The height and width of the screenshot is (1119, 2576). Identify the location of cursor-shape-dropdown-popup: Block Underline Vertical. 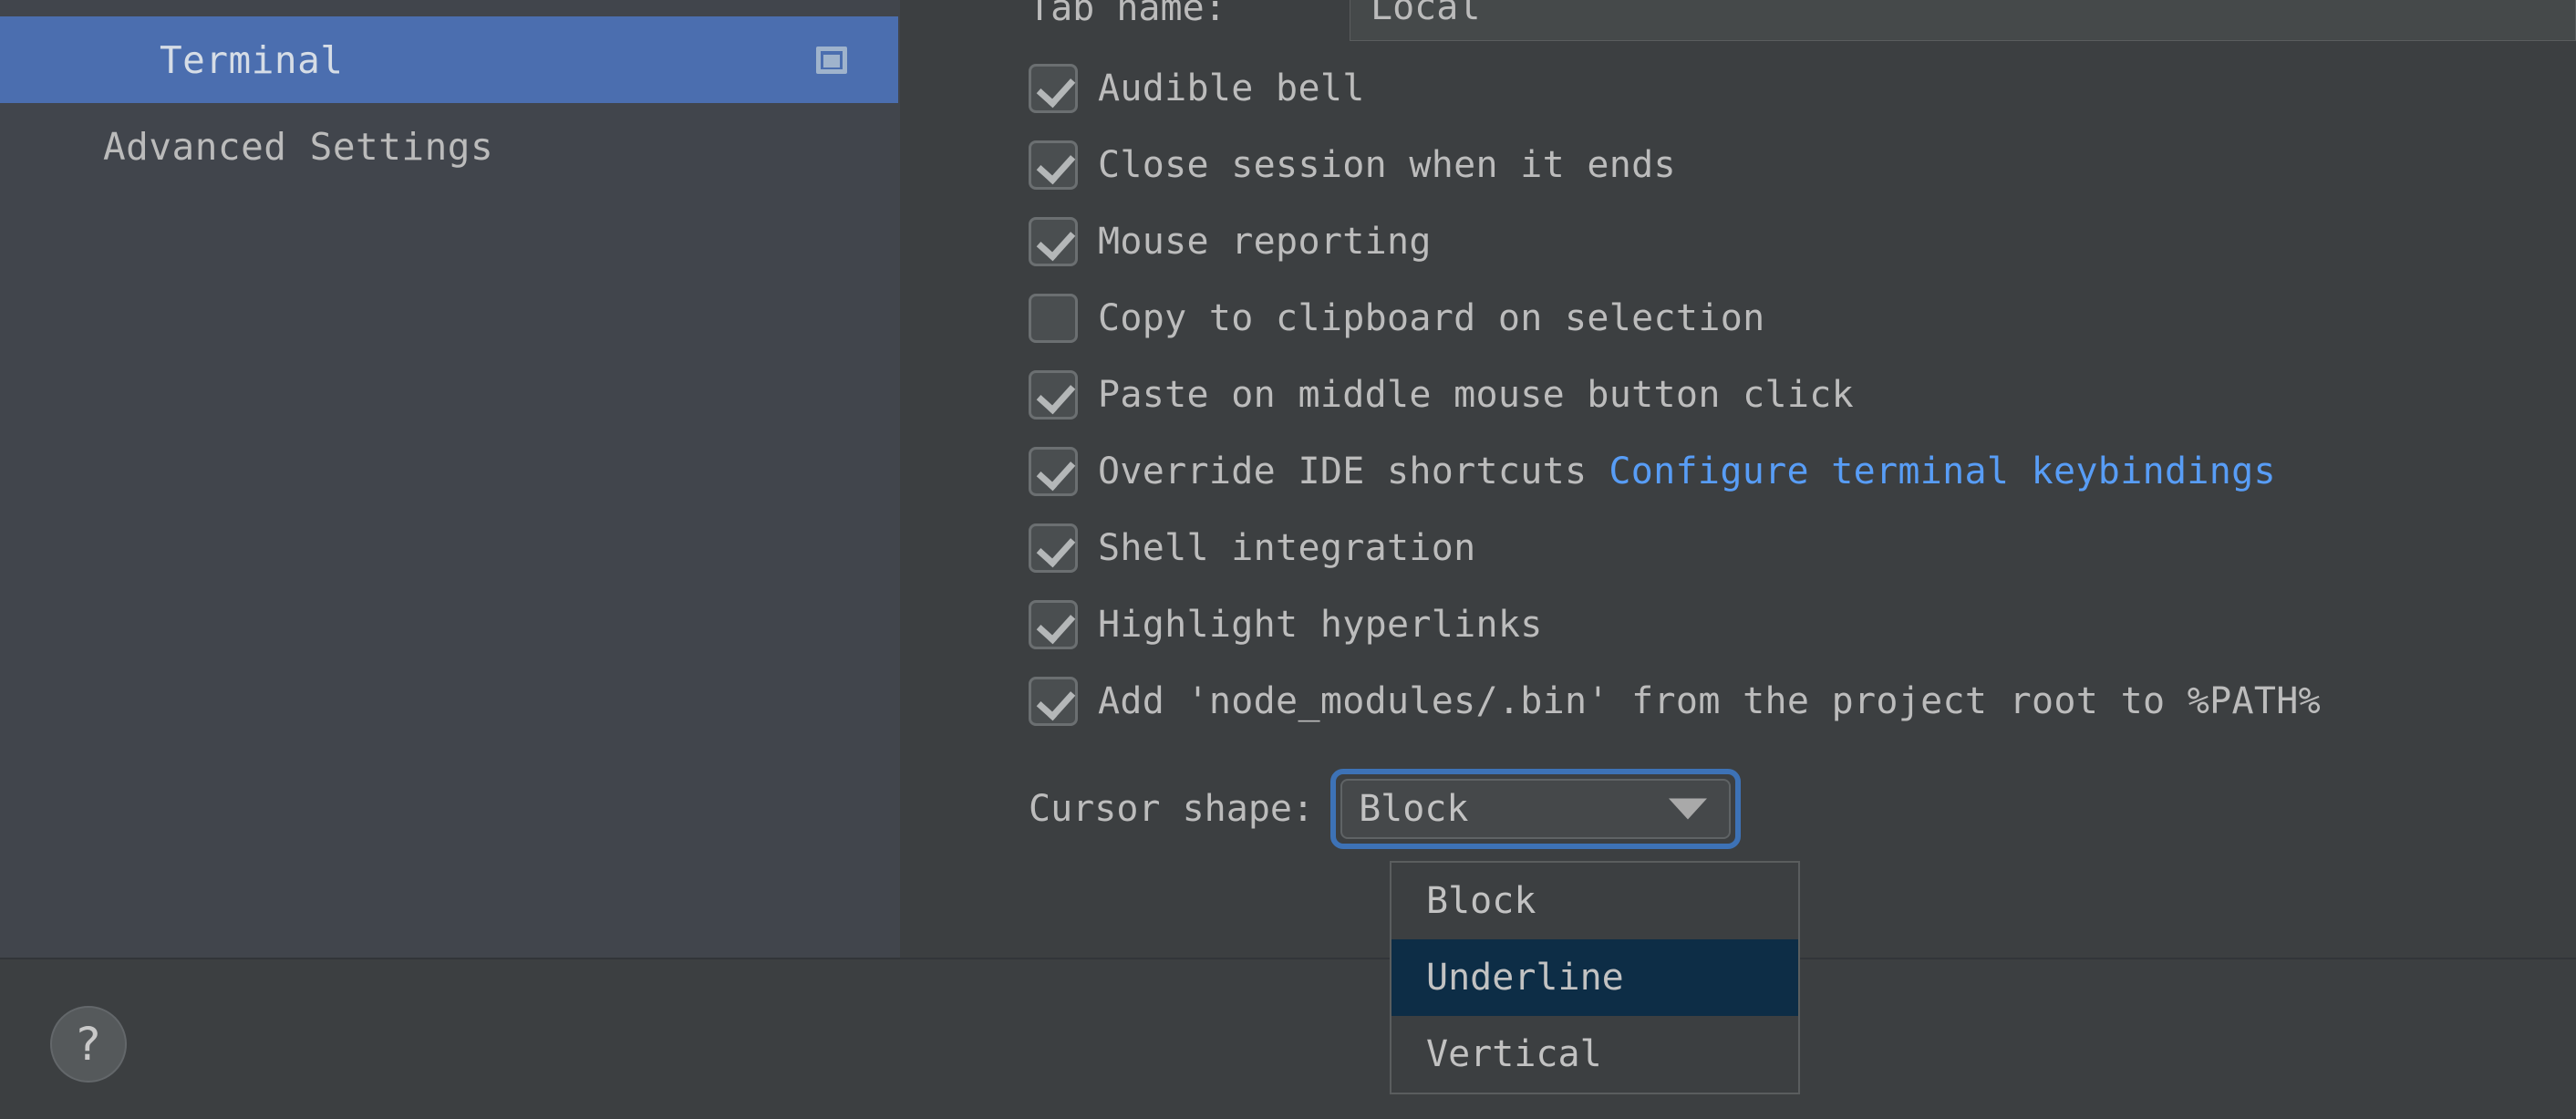
(1595, 978).